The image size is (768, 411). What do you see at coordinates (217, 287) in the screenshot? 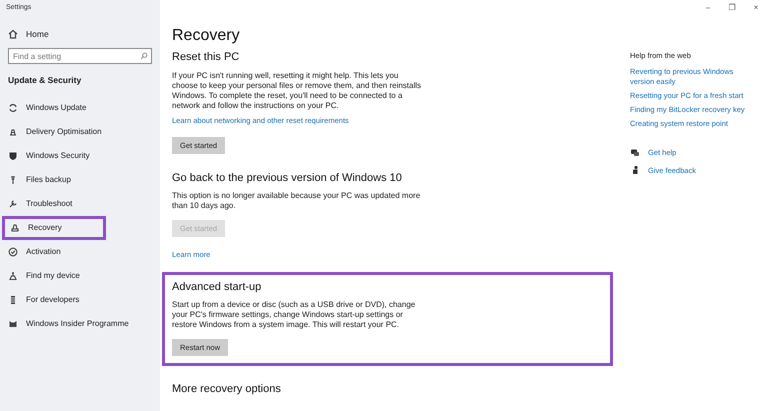
I see `section-heading: Advanced start-up` at bounding box center [217, 287].